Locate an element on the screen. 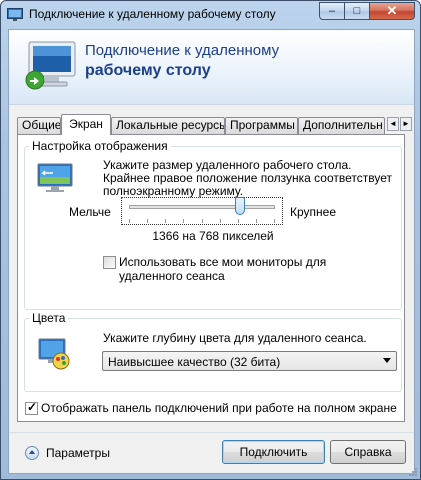 This screenshot has height=480, width=421. tab-scroll-right-button: ► is located at coordinates (406, 124).